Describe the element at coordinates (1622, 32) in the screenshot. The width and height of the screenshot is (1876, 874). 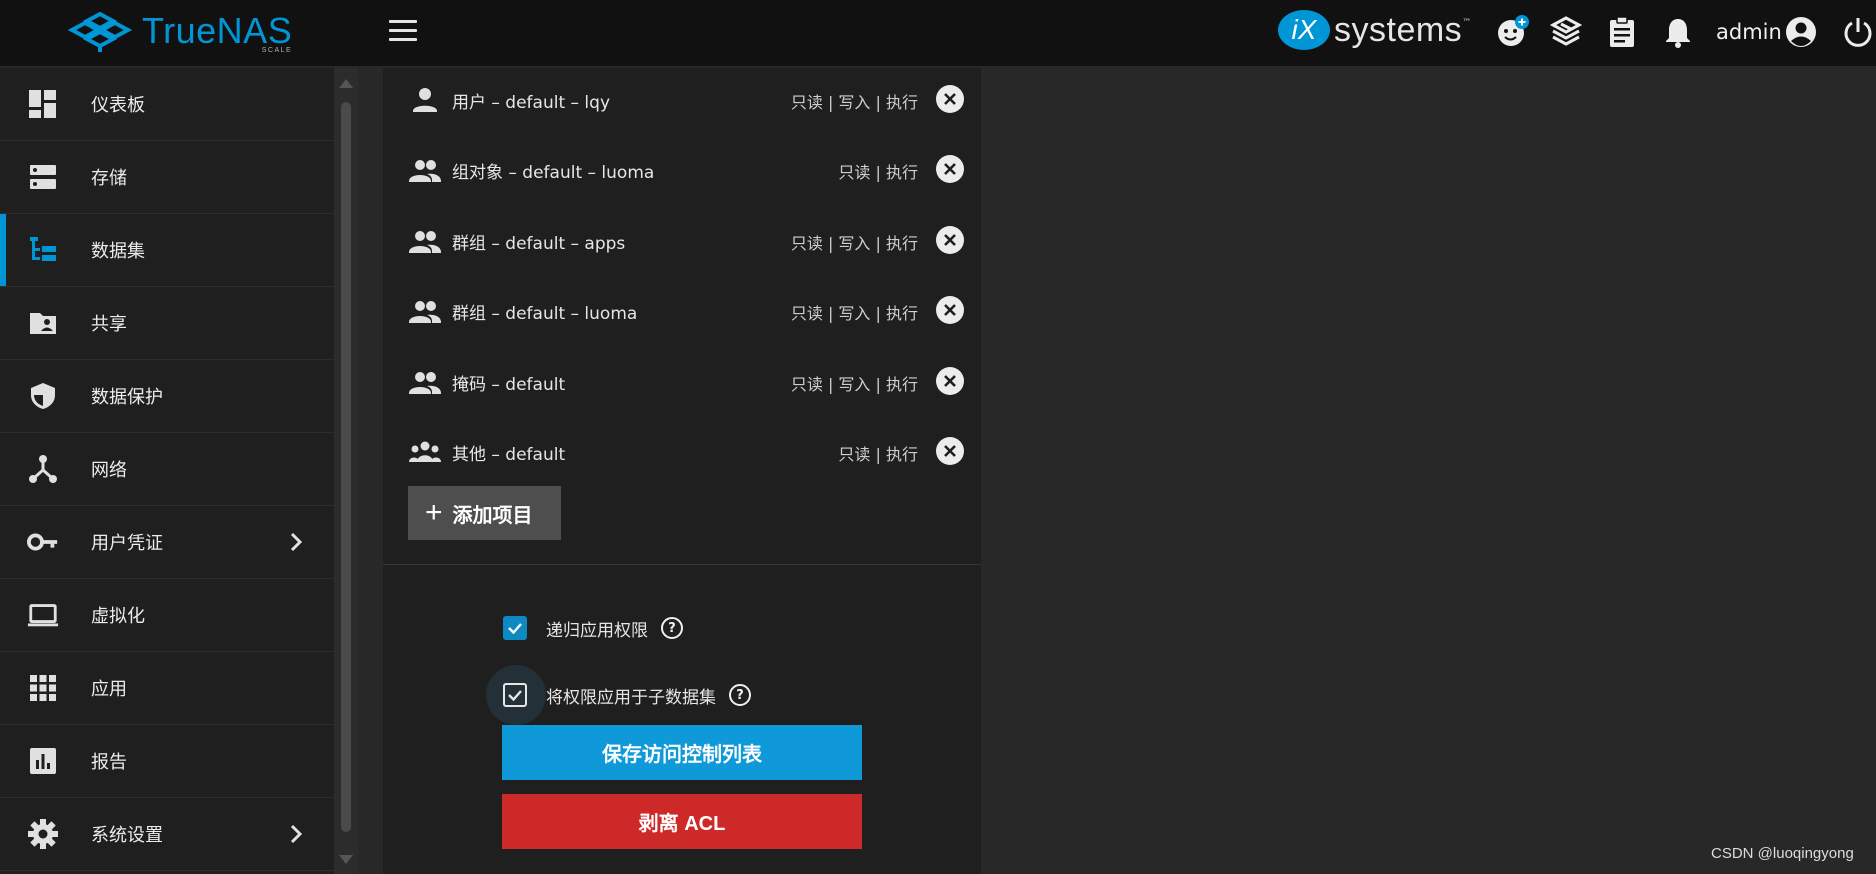
I see `jobs-icon` at that location.